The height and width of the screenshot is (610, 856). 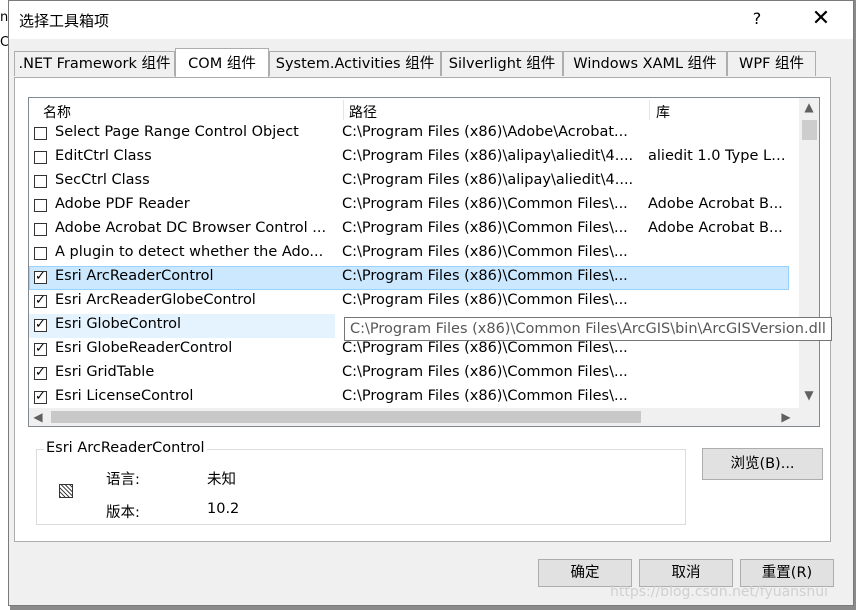 What do you see at coordinates (4, 17) in the screenshot?
I see `background-text: n` at bounding box center [4, 17].